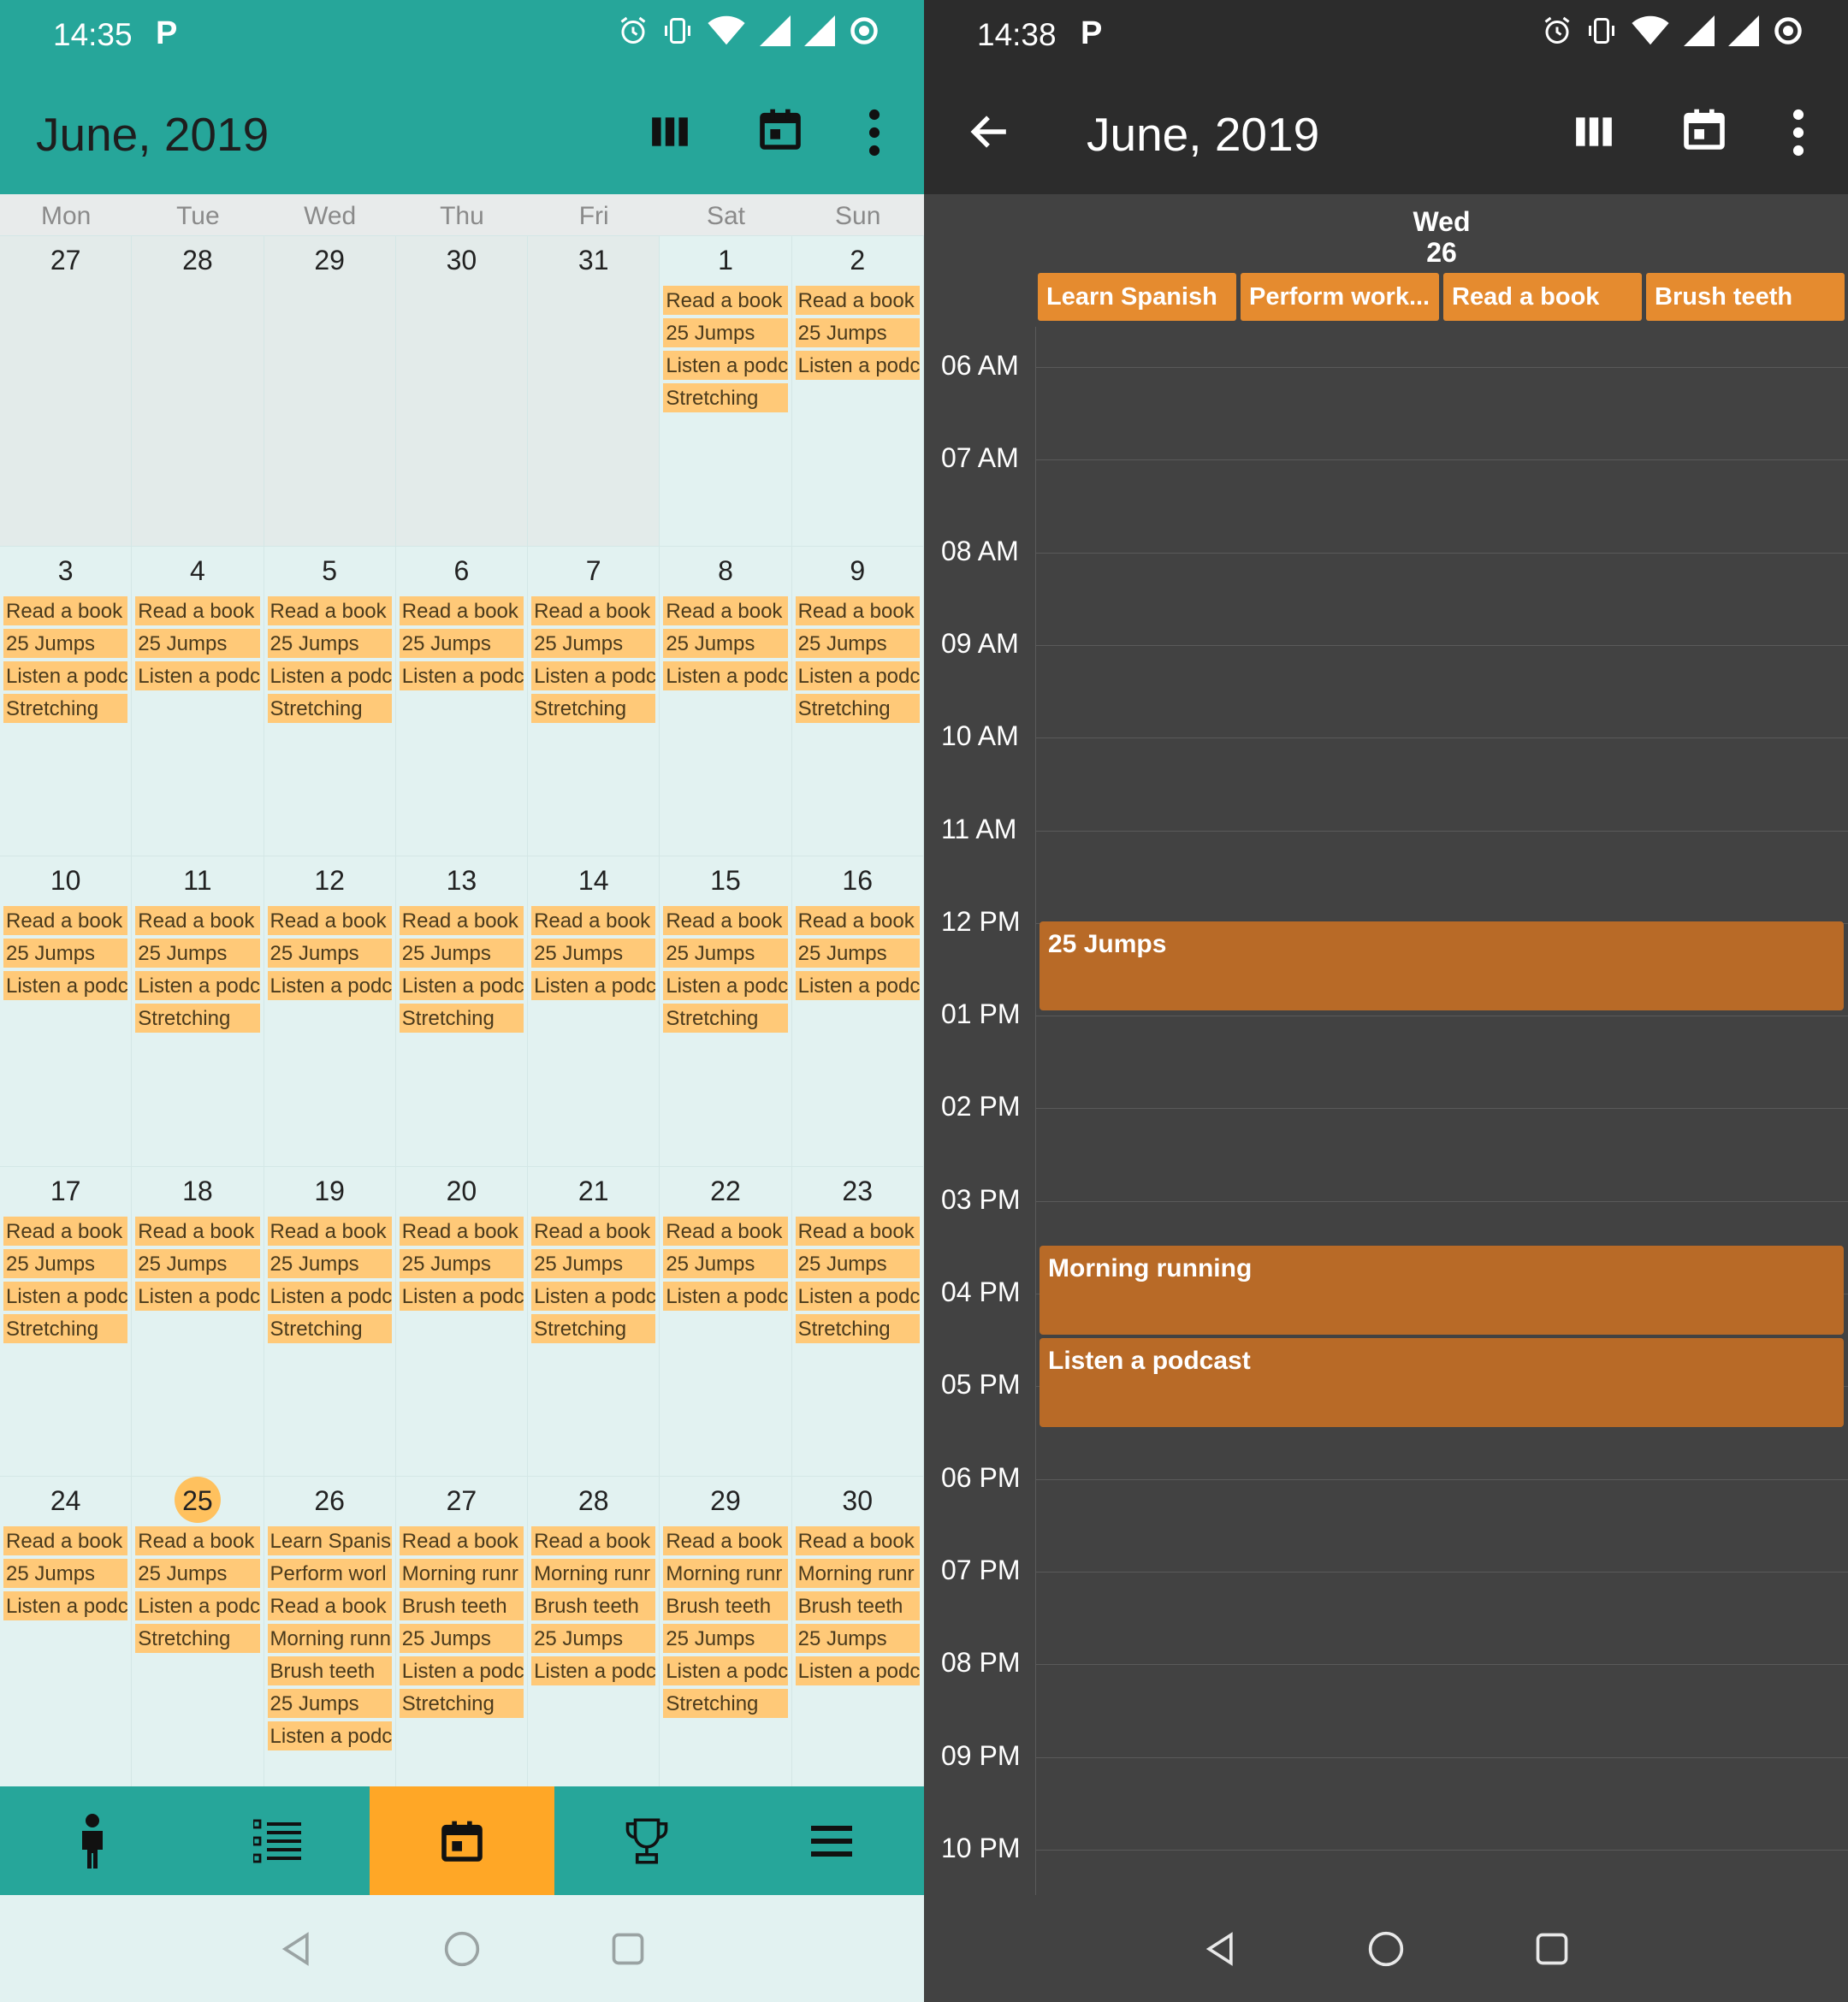  Describe the element at coordinates (1386, 1949) in the screenshot. I see `home-icon` at that location.